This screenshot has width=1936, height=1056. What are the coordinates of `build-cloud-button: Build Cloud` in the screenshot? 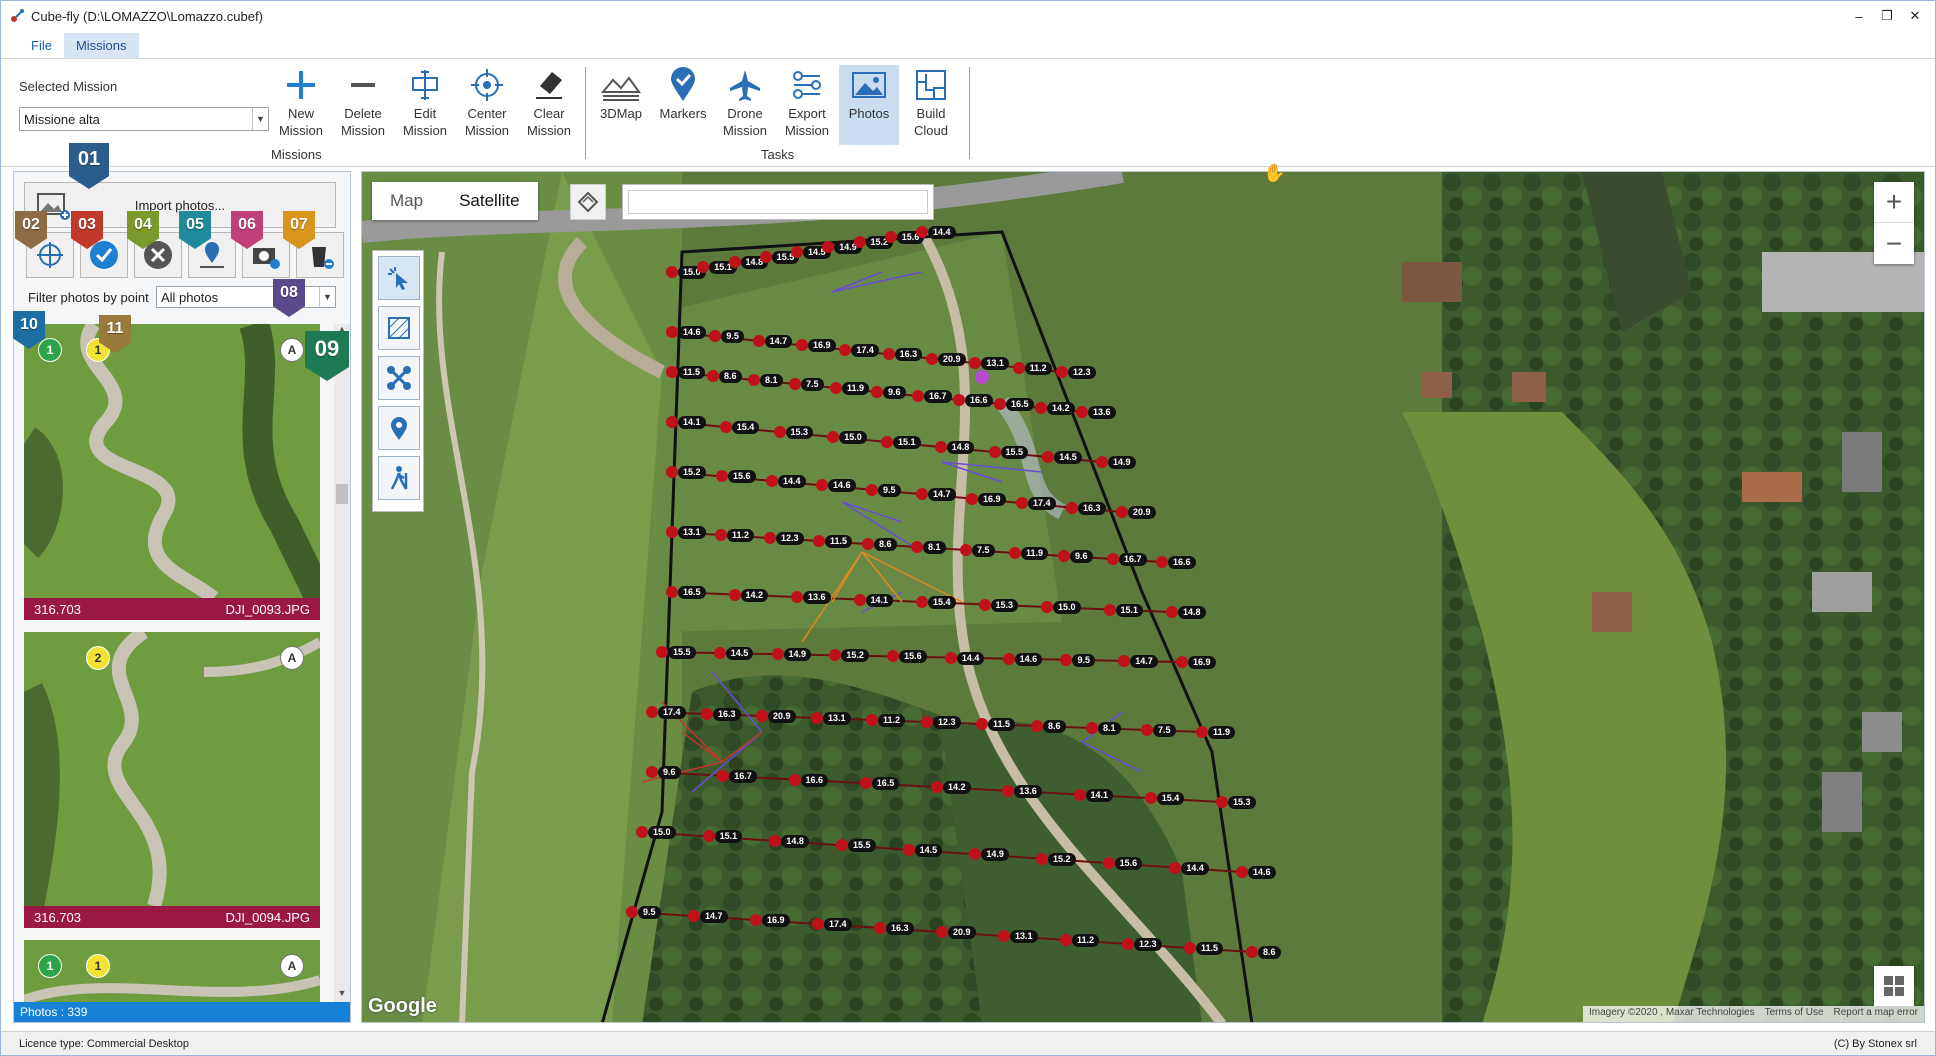 It's located at (931, 105).